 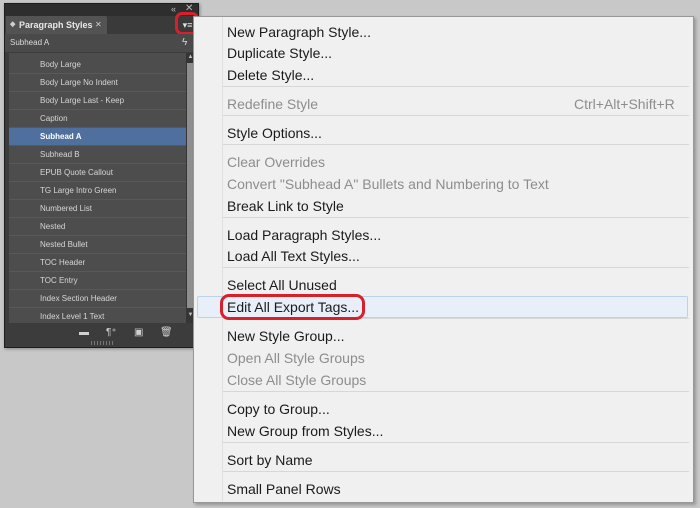 I want to click on collapse-panel-icon: «, so click(x=173, y=9).